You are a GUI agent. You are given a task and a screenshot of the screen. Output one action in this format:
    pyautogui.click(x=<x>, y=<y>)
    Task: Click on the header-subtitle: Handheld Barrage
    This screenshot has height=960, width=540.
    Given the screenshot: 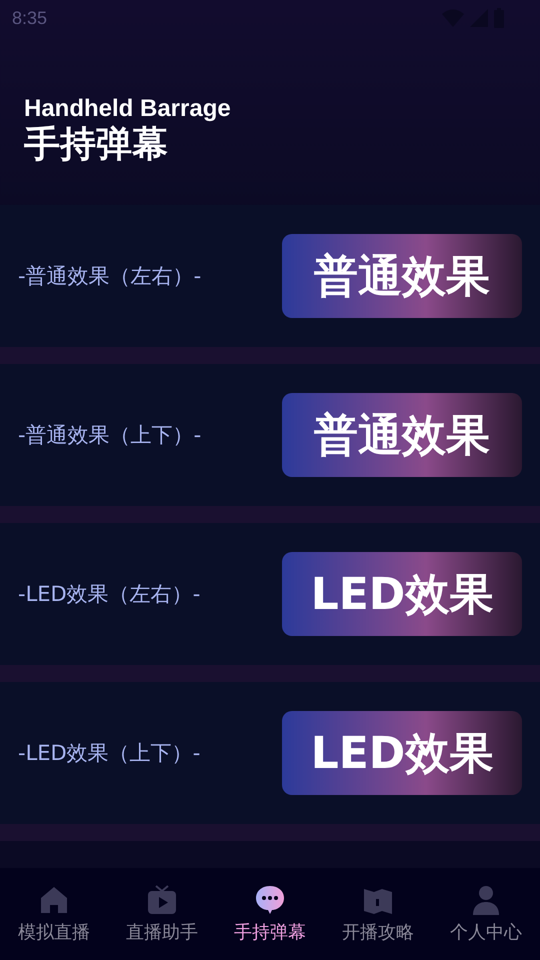 What is the action you would take?
    pyautogui.click(x=127, y=108)
    